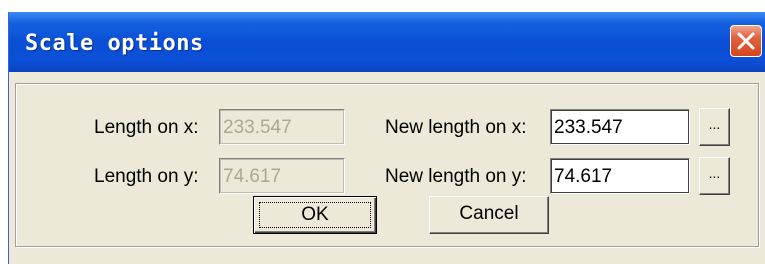 The width and height of the screenshot is (765, 264). What do you see at coordinates (282, 127) in the screenshot?
I see `length-x-field: 233.547` at bounding box center [282, 127].